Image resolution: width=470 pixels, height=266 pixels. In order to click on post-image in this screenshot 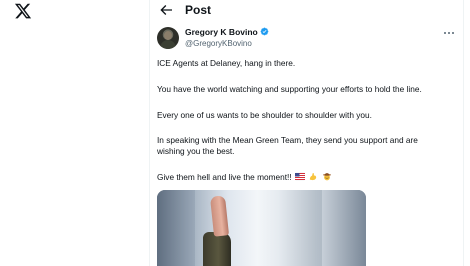, I will do `click(261, 228)`.